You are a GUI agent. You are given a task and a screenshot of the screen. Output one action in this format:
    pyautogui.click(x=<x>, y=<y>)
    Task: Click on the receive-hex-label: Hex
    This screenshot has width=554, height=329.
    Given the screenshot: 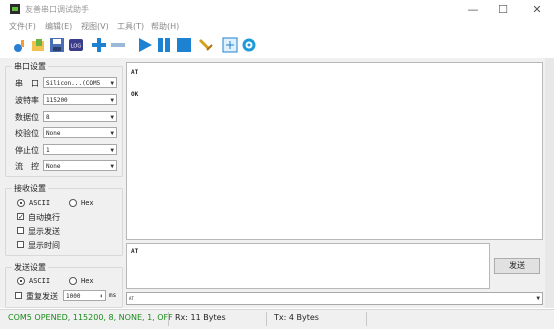 What is the action you would take?
    pyautogui.click(x=87, y=203)
    